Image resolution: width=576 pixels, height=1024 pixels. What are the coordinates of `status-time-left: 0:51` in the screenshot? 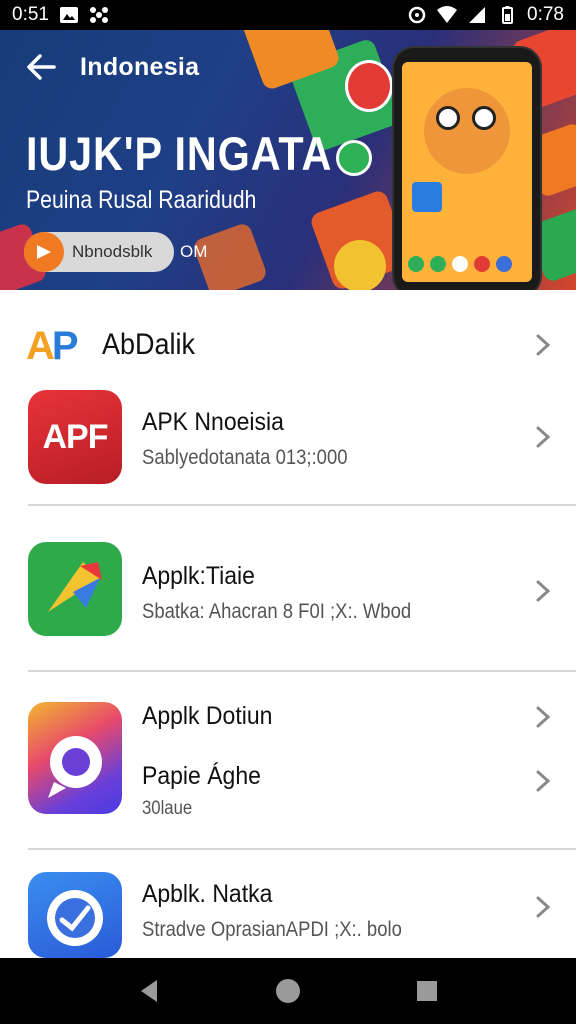 It's located at (30, 14).